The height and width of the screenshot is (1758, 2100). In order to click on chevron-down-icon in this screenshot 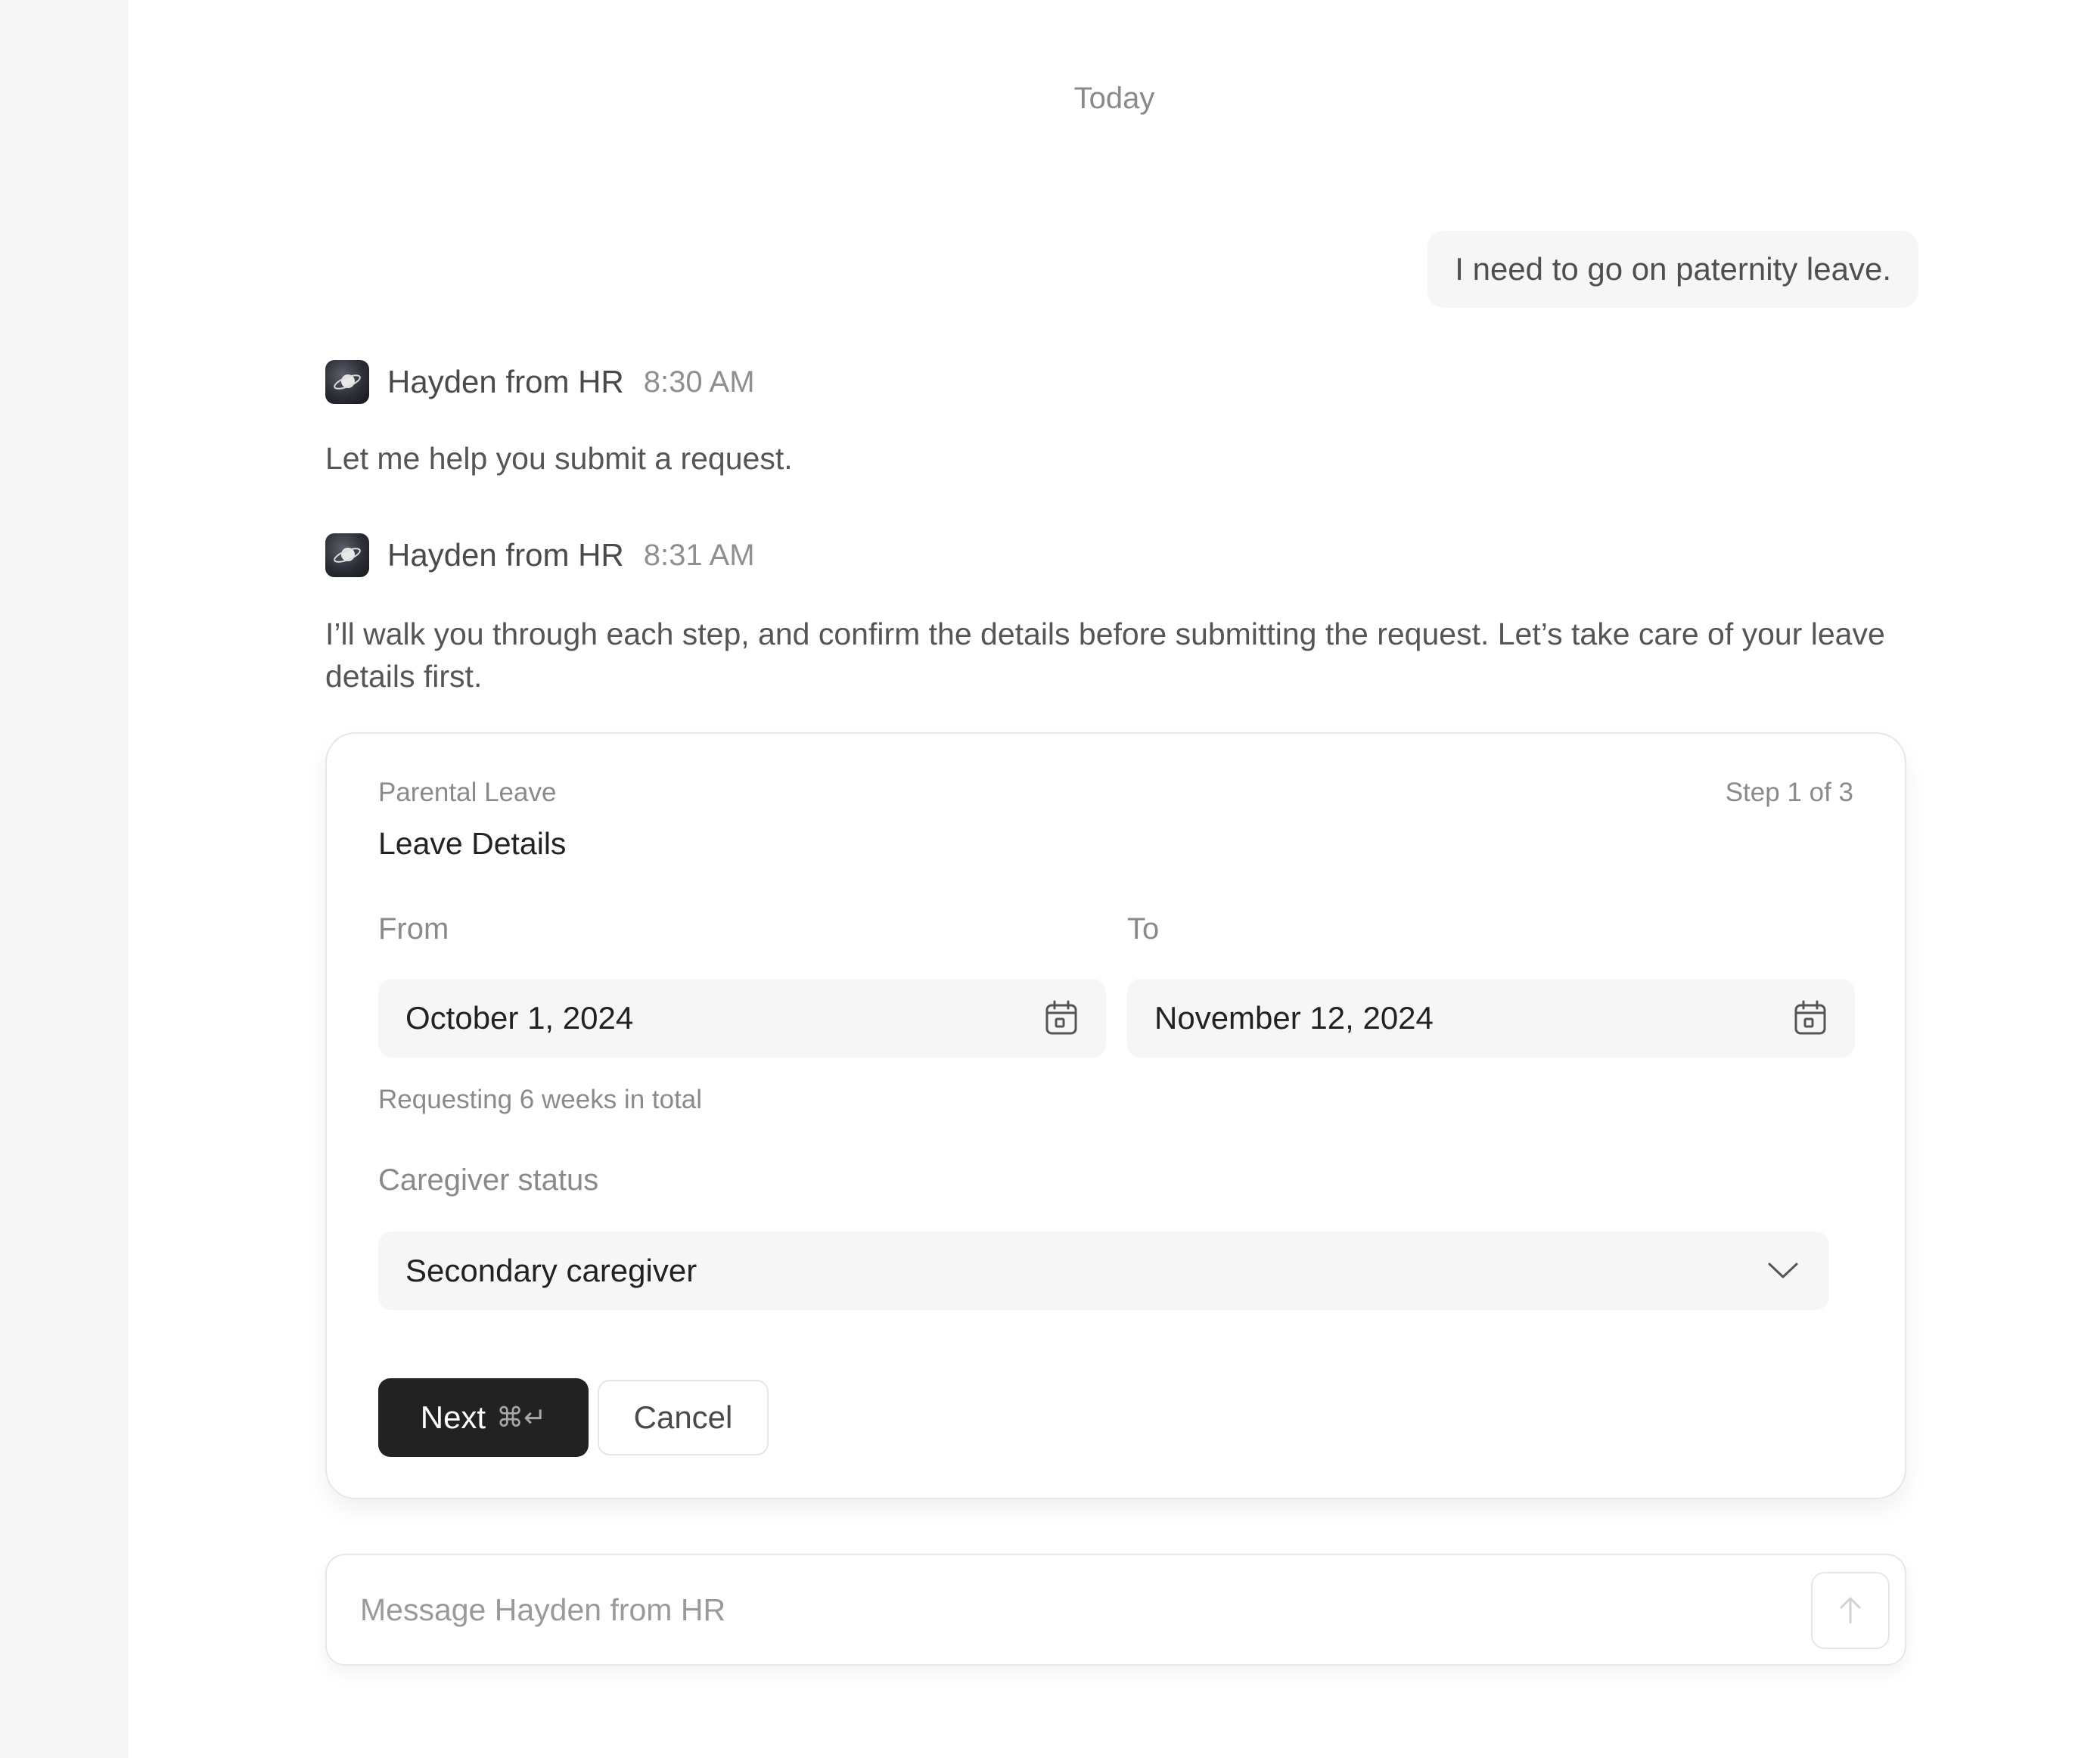, I will do `click(1783, 1270)`.